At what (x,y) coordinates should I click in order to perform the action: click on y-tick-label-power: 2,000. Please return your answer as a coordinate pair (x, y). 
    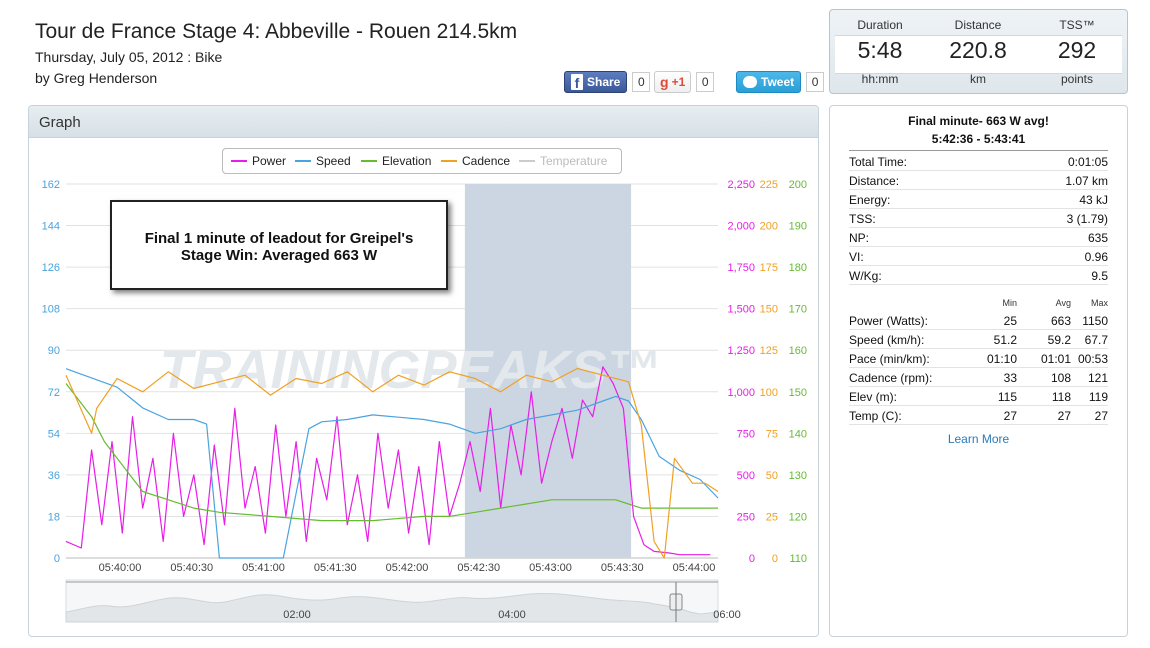
    Looking at the image, I should click on (741, 227).